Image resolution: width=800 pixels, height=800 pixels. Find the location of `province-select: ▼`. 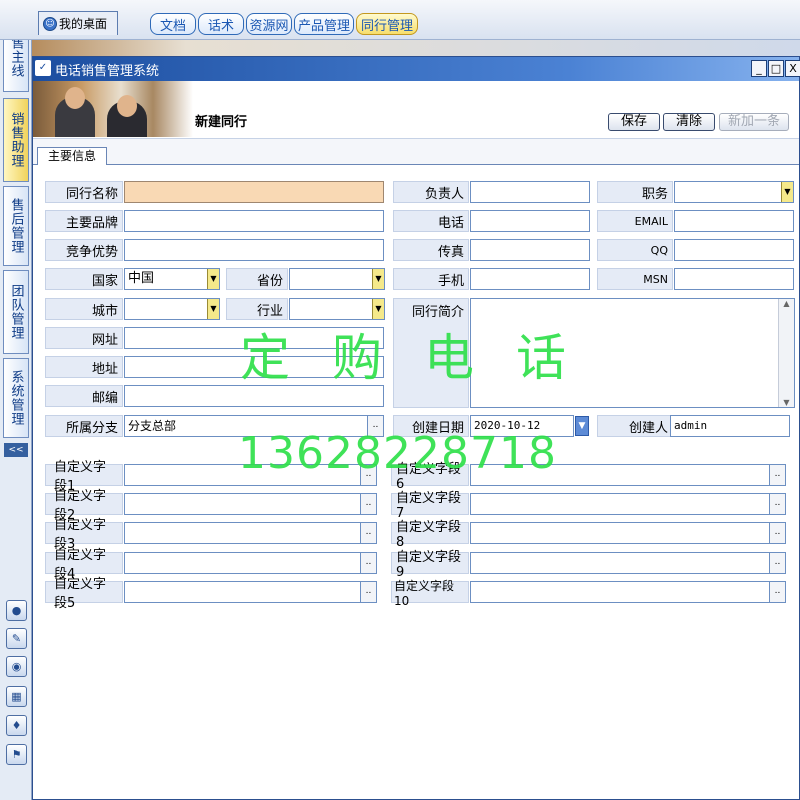

province-select: ▼ is located at coordinates (337, 279).